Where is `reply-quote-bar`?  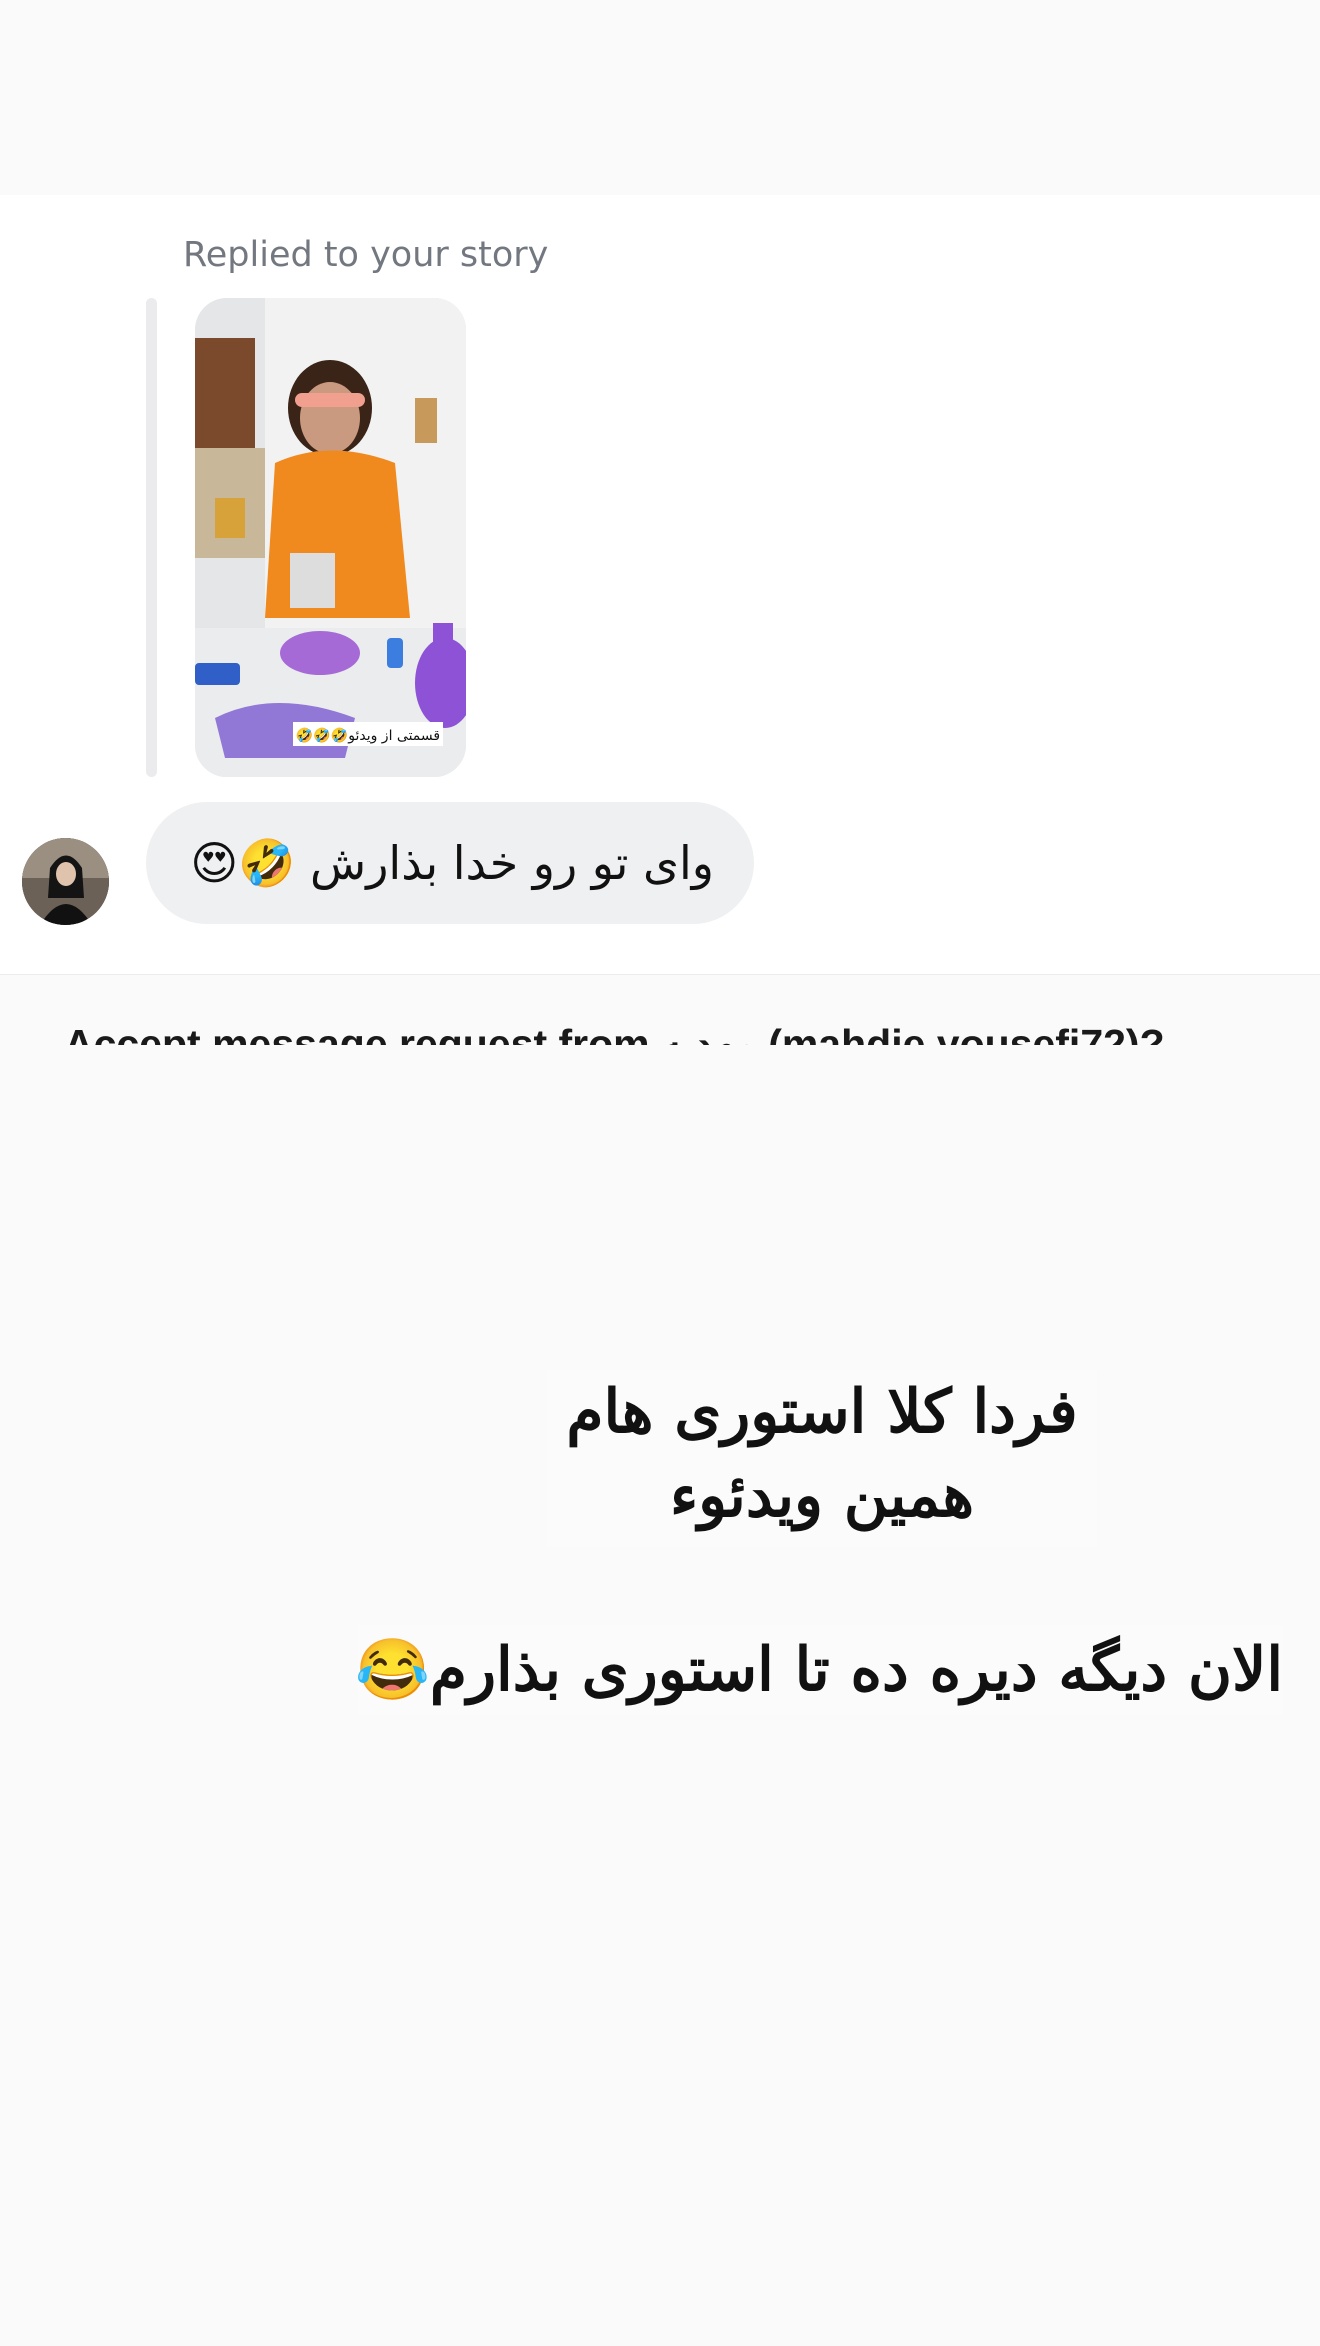
reply-quote-bar is located at coordinates (151, 537).